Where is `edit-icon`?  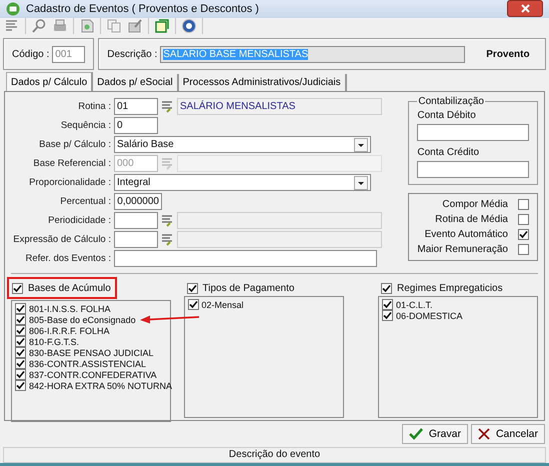
edit-icon is located at coordinates (135, 26).